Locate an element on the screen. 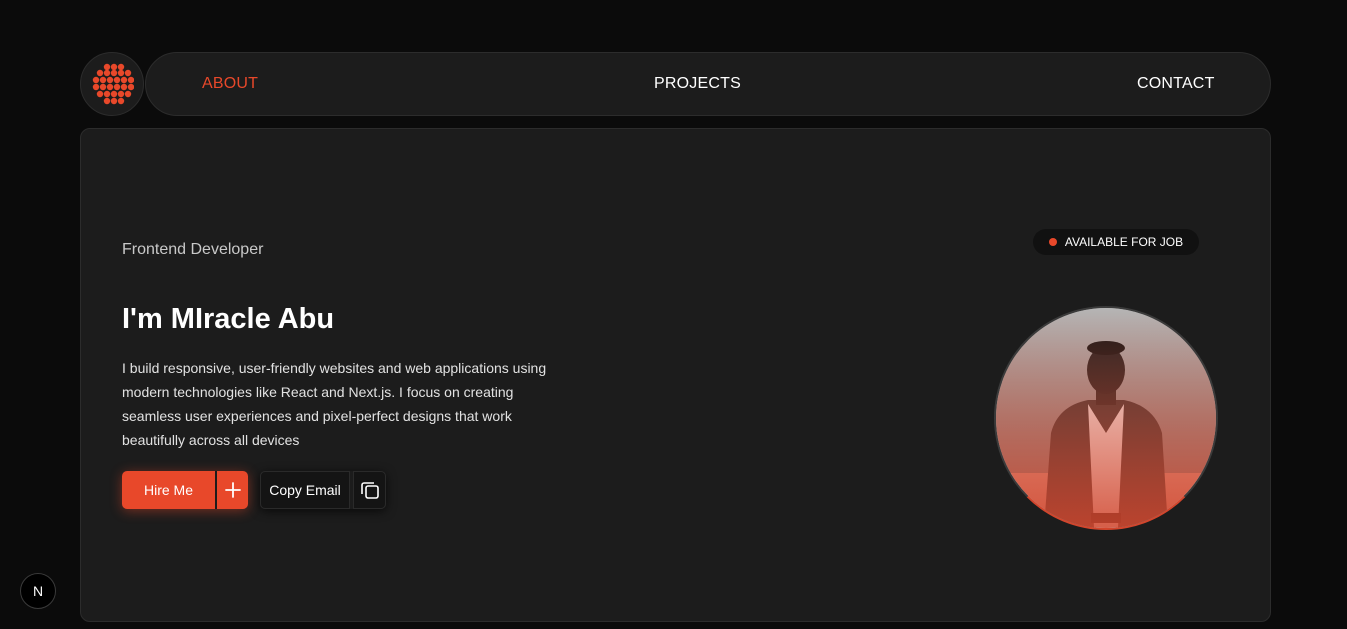 Image resolution: width=1347 pixels, height=629 pixels. hire-plus-button is located at coordinates (232, 490).